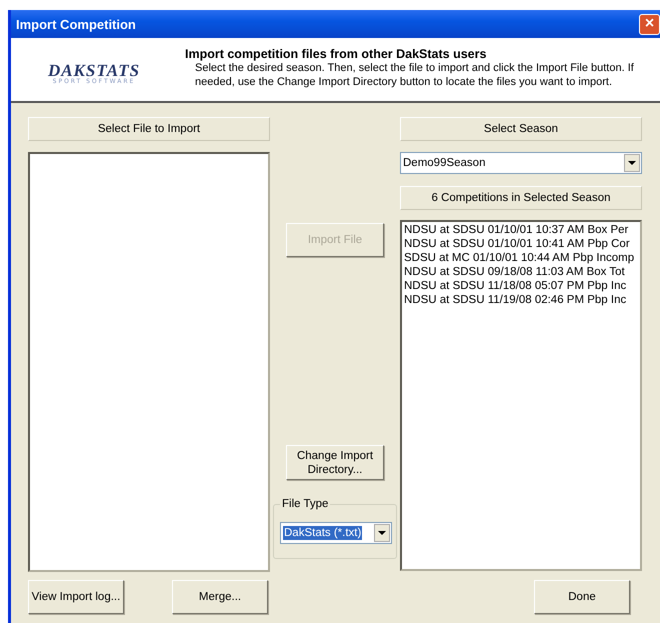  I want to click on header-description: Select the desired season. Then, select the file to import and click the Import File button. If needed, use the Change Import Directory button to locate the files you want to import., so click(414, 75).